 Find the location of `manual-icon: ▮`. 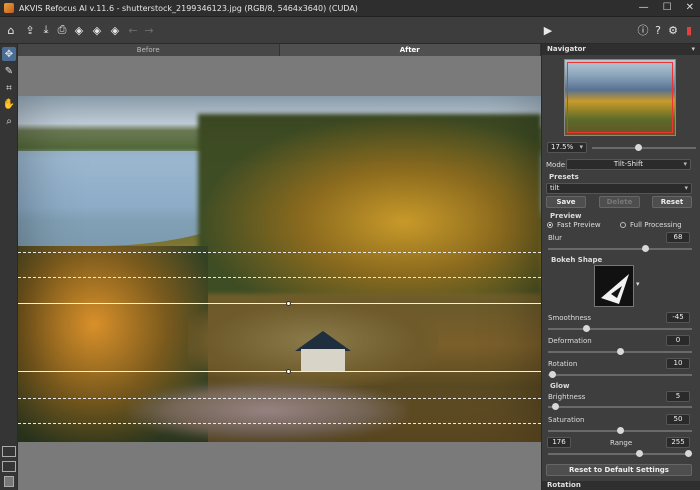

manual-icon: ▮ is located at coordinates (689, 30).